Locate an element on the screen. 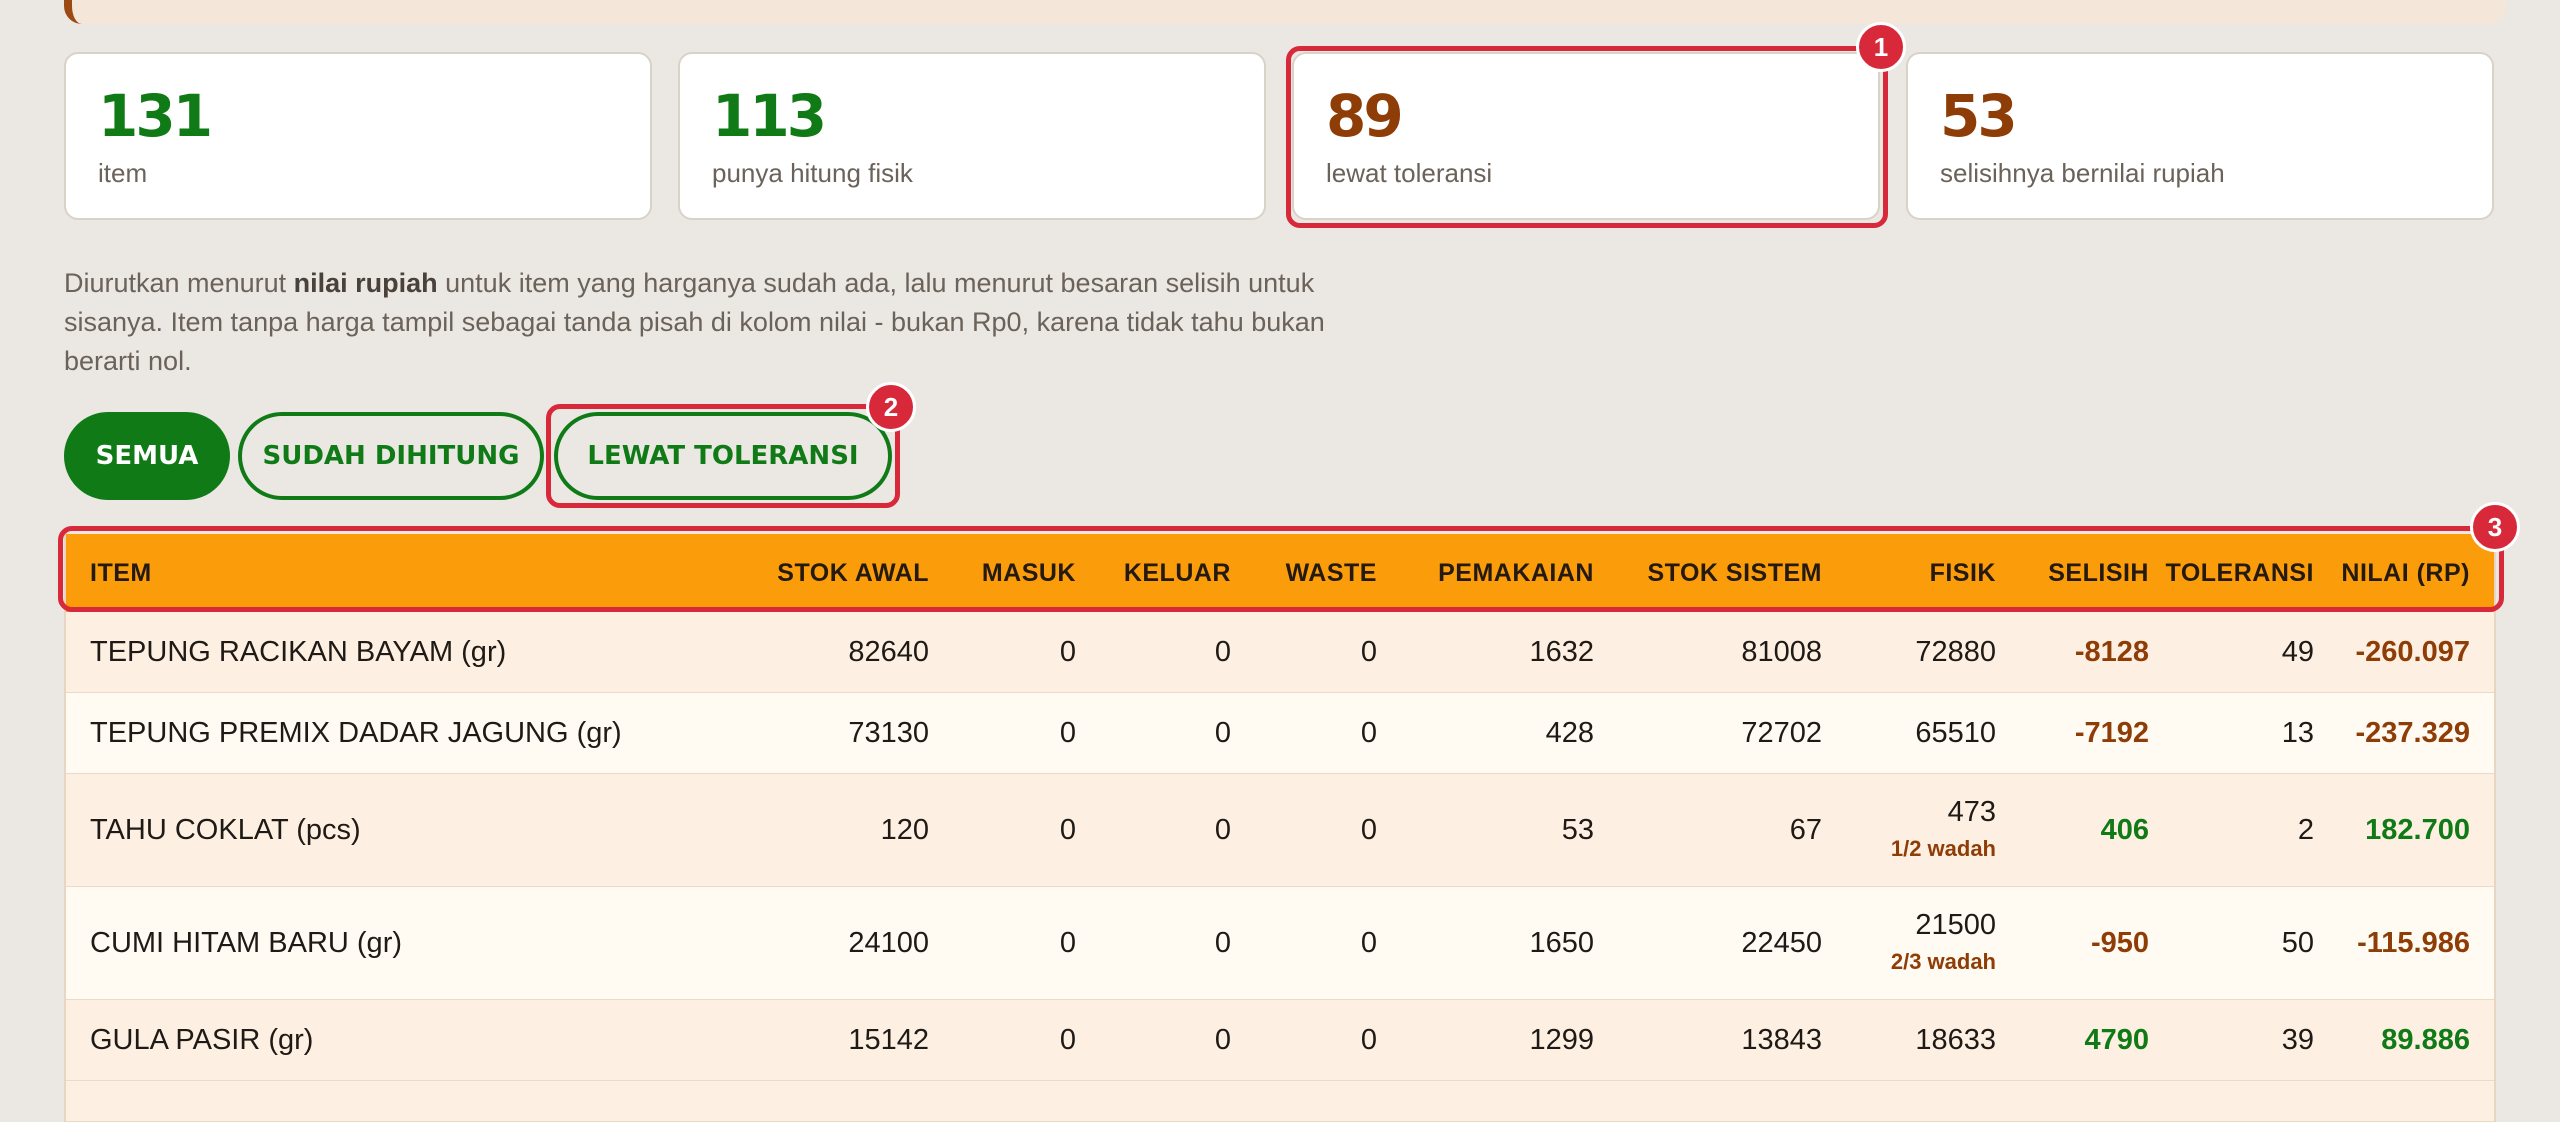 This screenshot has width=2560, height=1122. cell-item: TAHU COKLAT (pcs) is located at coordinates (225, 830).